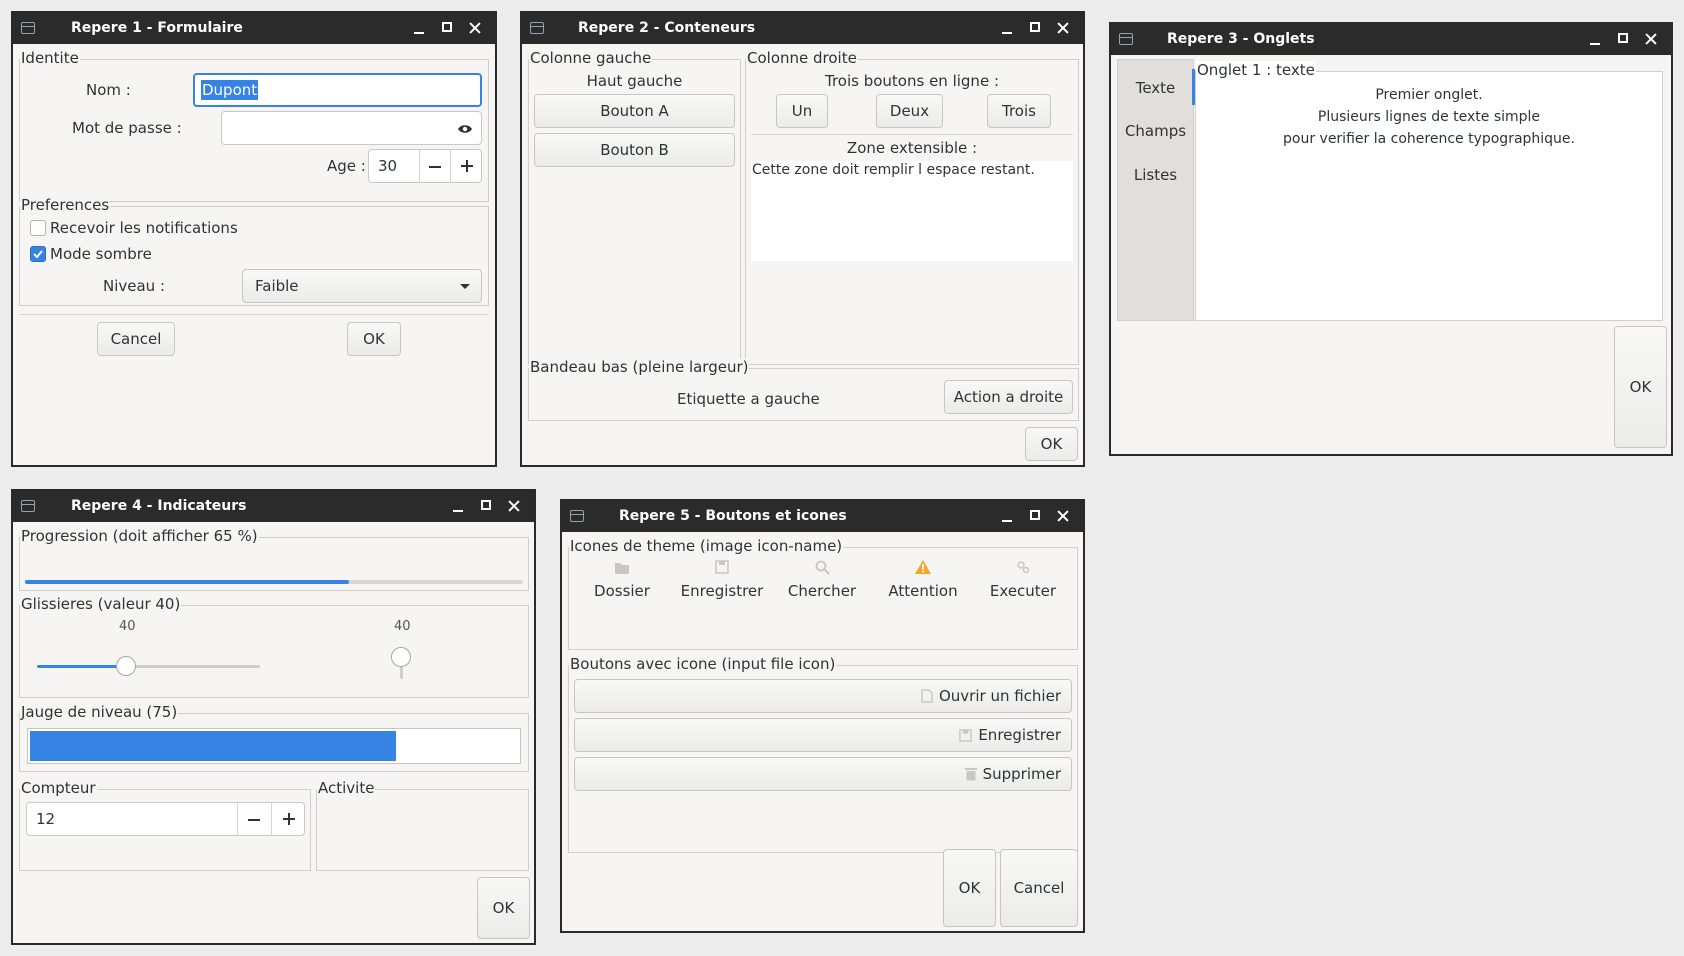  Describe the element at coordinates (1155, 175) in the screenshot. I see `tab-listes: Listes` at that location.